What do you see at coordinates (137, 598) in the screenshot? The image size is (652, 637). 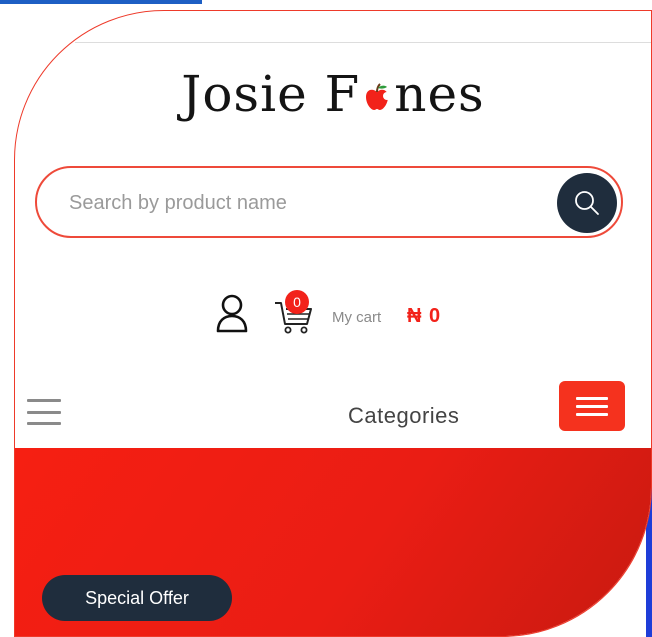 I see `special-offer-button: Special Offer` at bounding box center [137, 598].